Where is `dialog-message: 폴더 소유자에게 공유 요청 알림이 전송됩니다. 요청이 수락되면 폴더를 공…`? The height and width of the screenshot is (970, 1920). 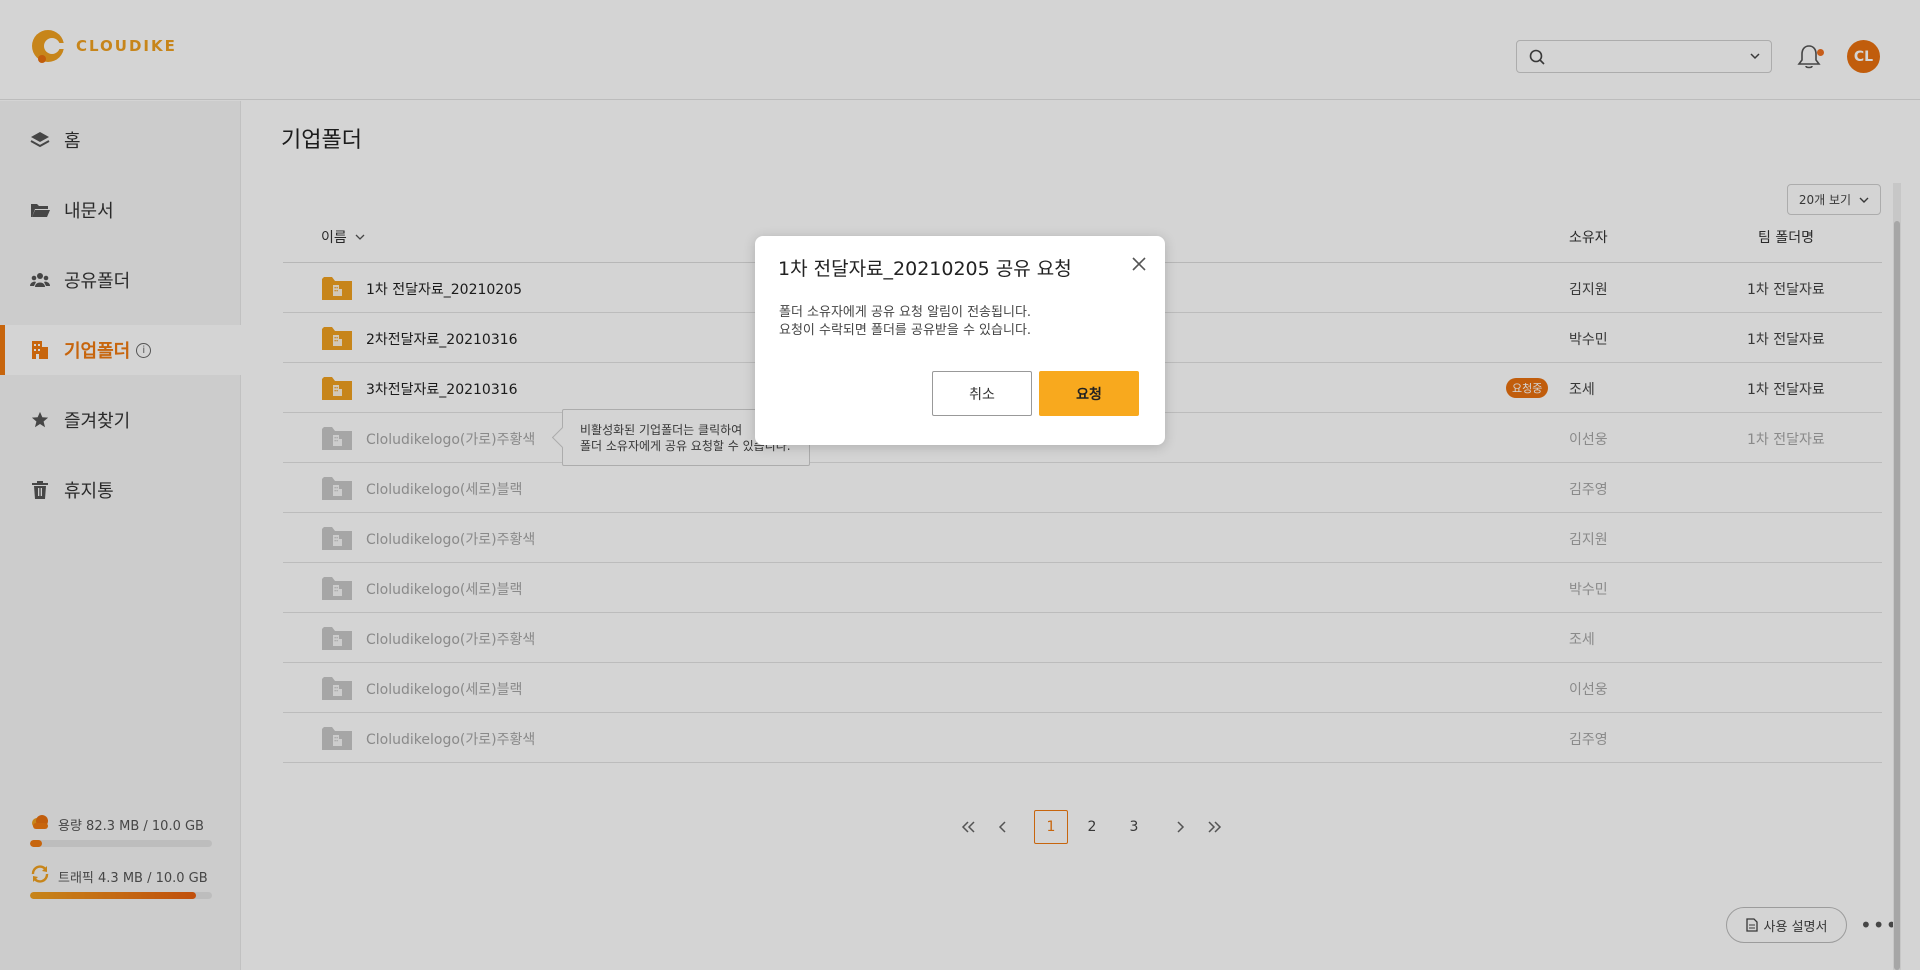
dialog-message: 폴더 소유자에게 공유 요청 알림이 전송됩니다. 요청이 수락되면 폴더를 공… is located at coordinates (905, 321).